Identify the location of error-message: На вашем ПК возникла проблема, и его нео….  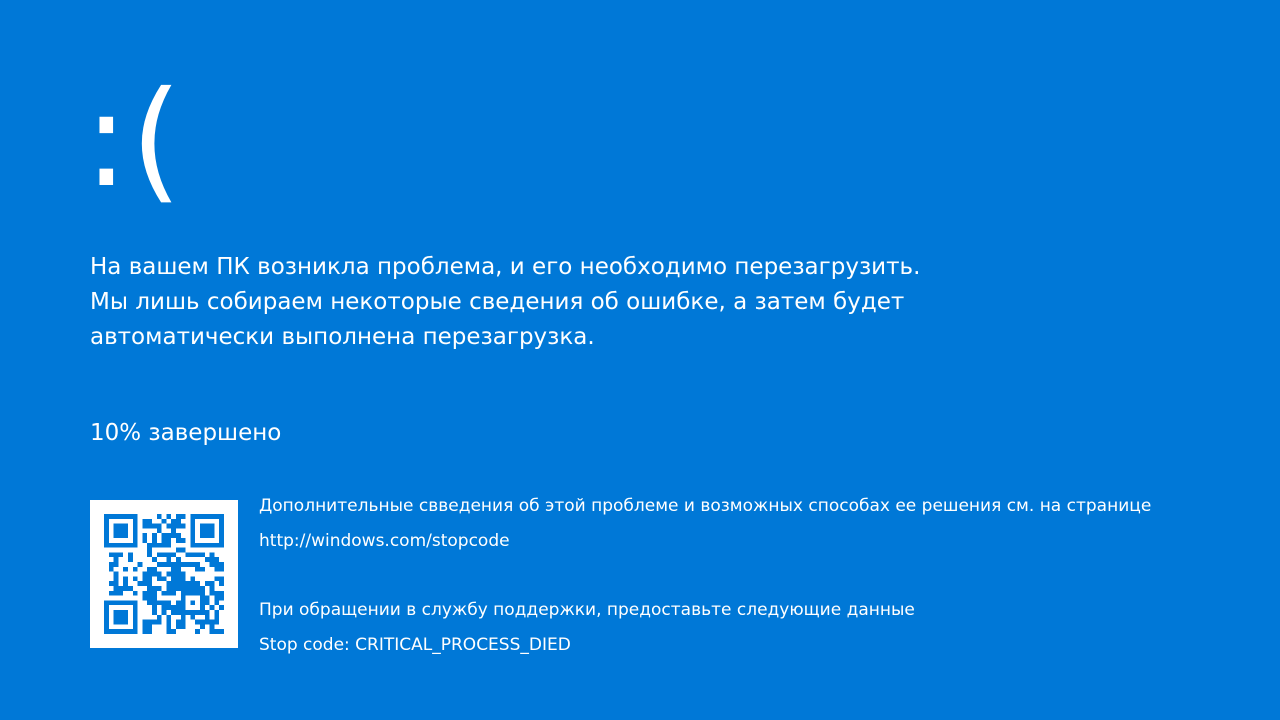
(590, 302).